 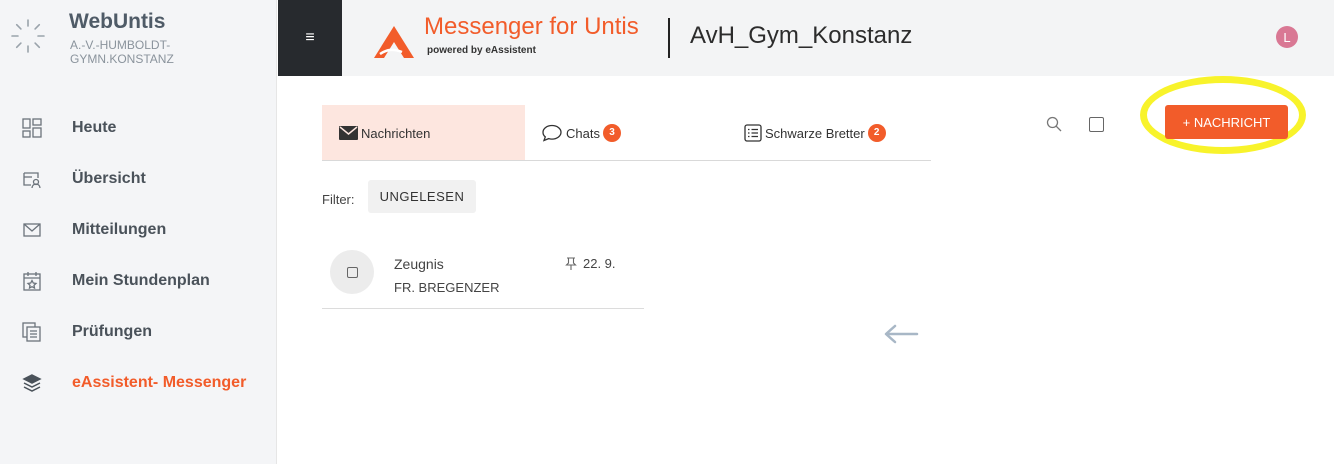 I want to click on school-subtitle-line2: GYMN.KONSTANZ, so click(x=122, y=59).